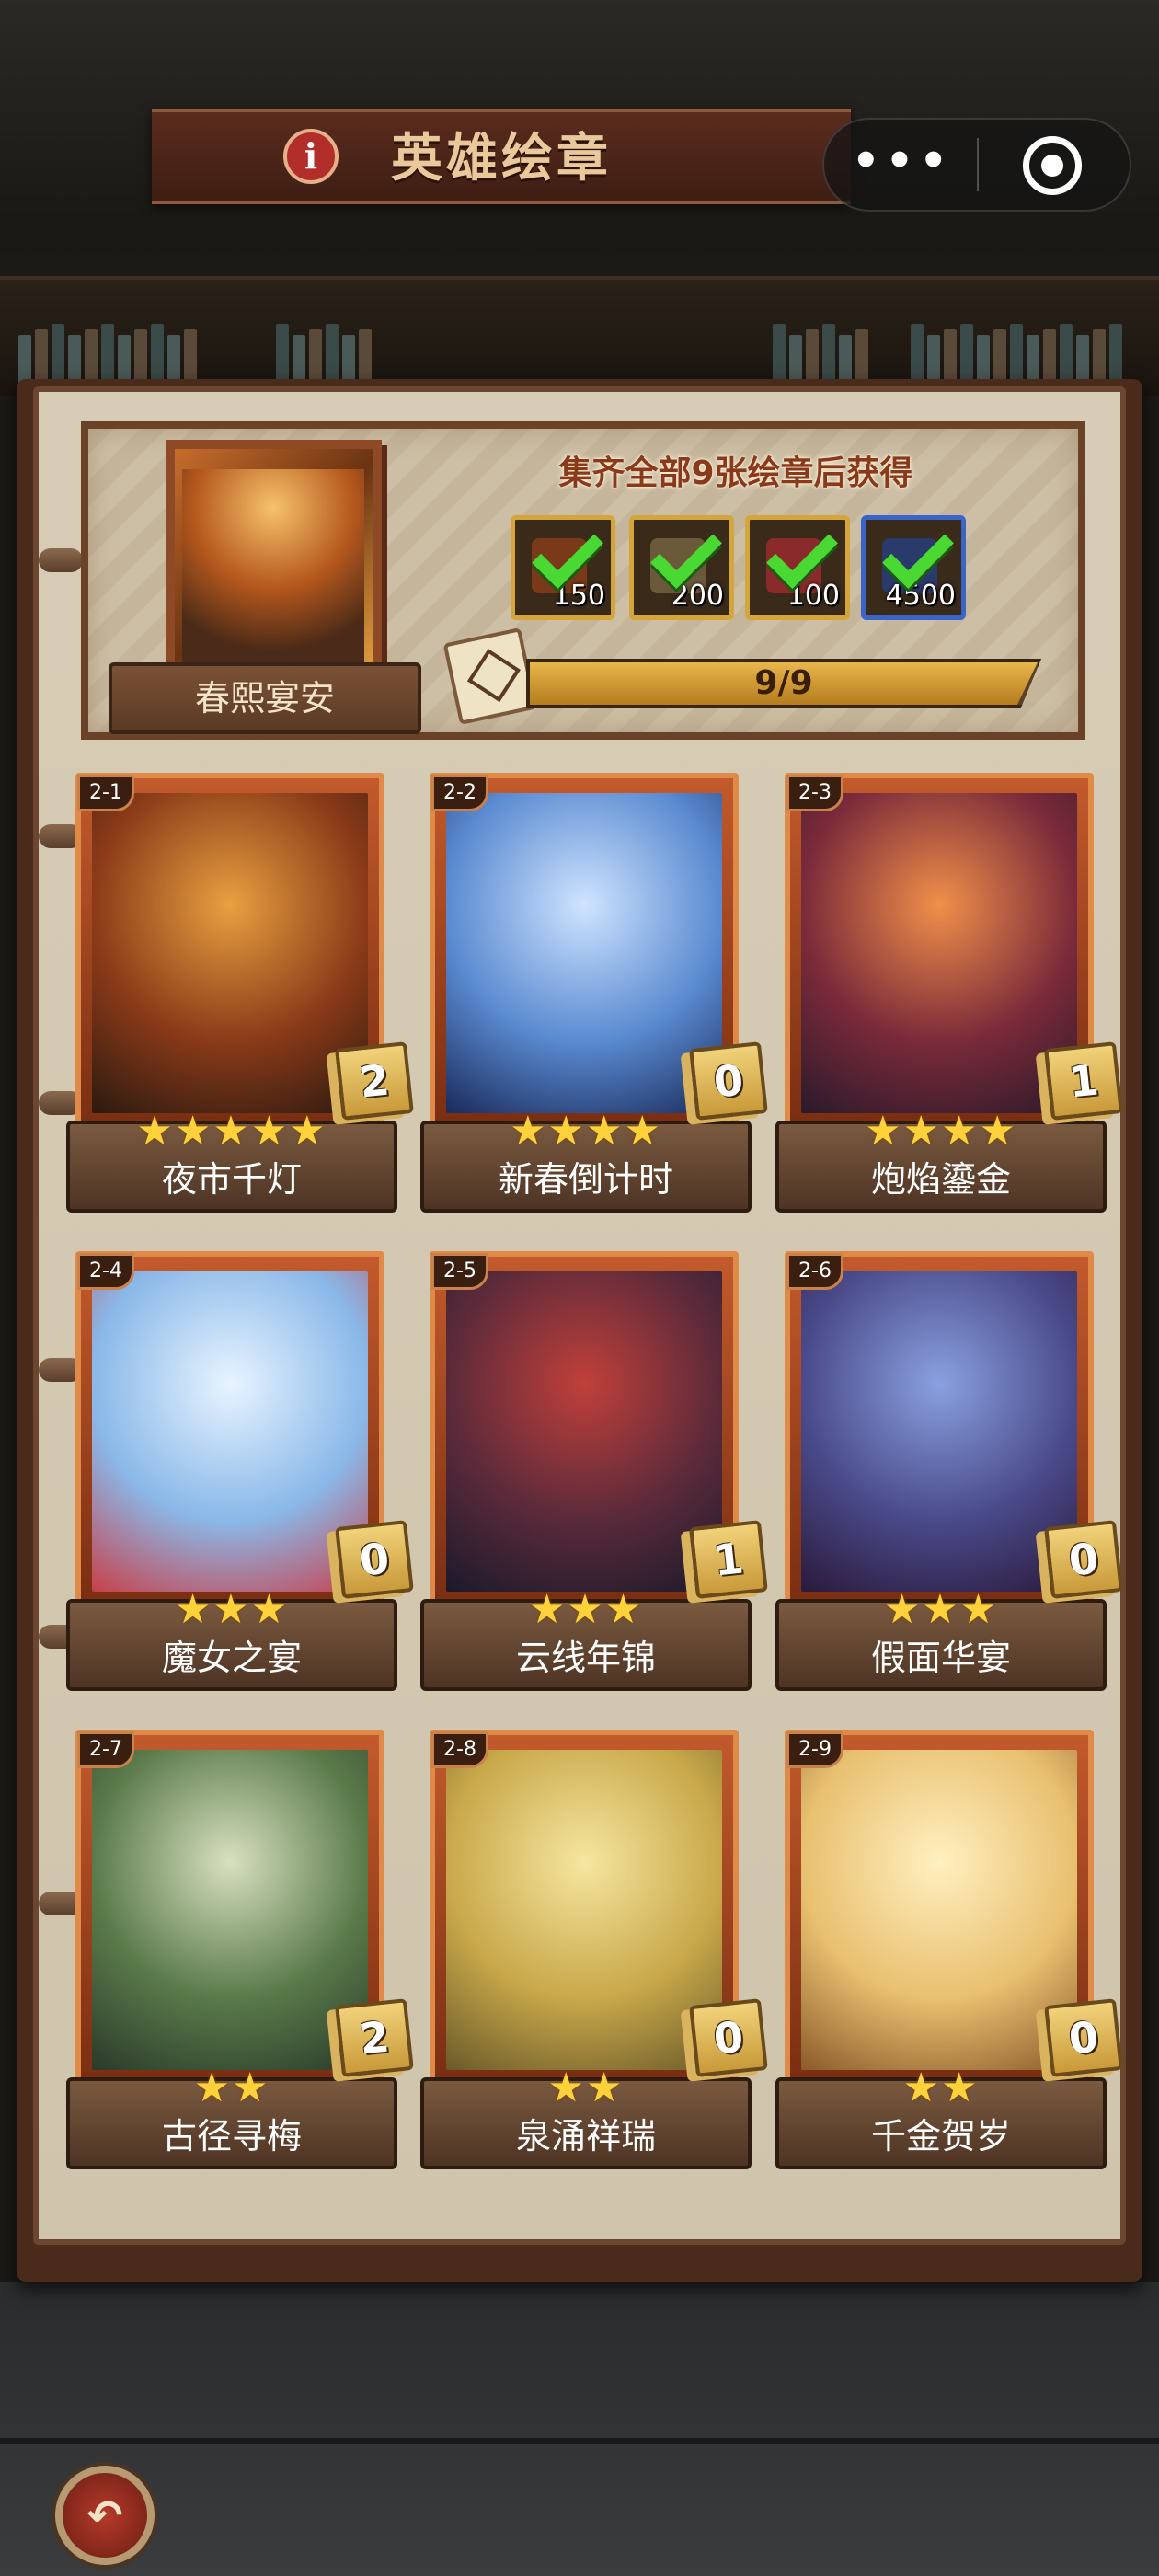 Image resolution: width=1159 pixels, height=2576 pixels. What do you see at coordinates (585, 1179) in the screenshot?
I see `card-name: 新春倒计时` at bounding box center [585, 1179].